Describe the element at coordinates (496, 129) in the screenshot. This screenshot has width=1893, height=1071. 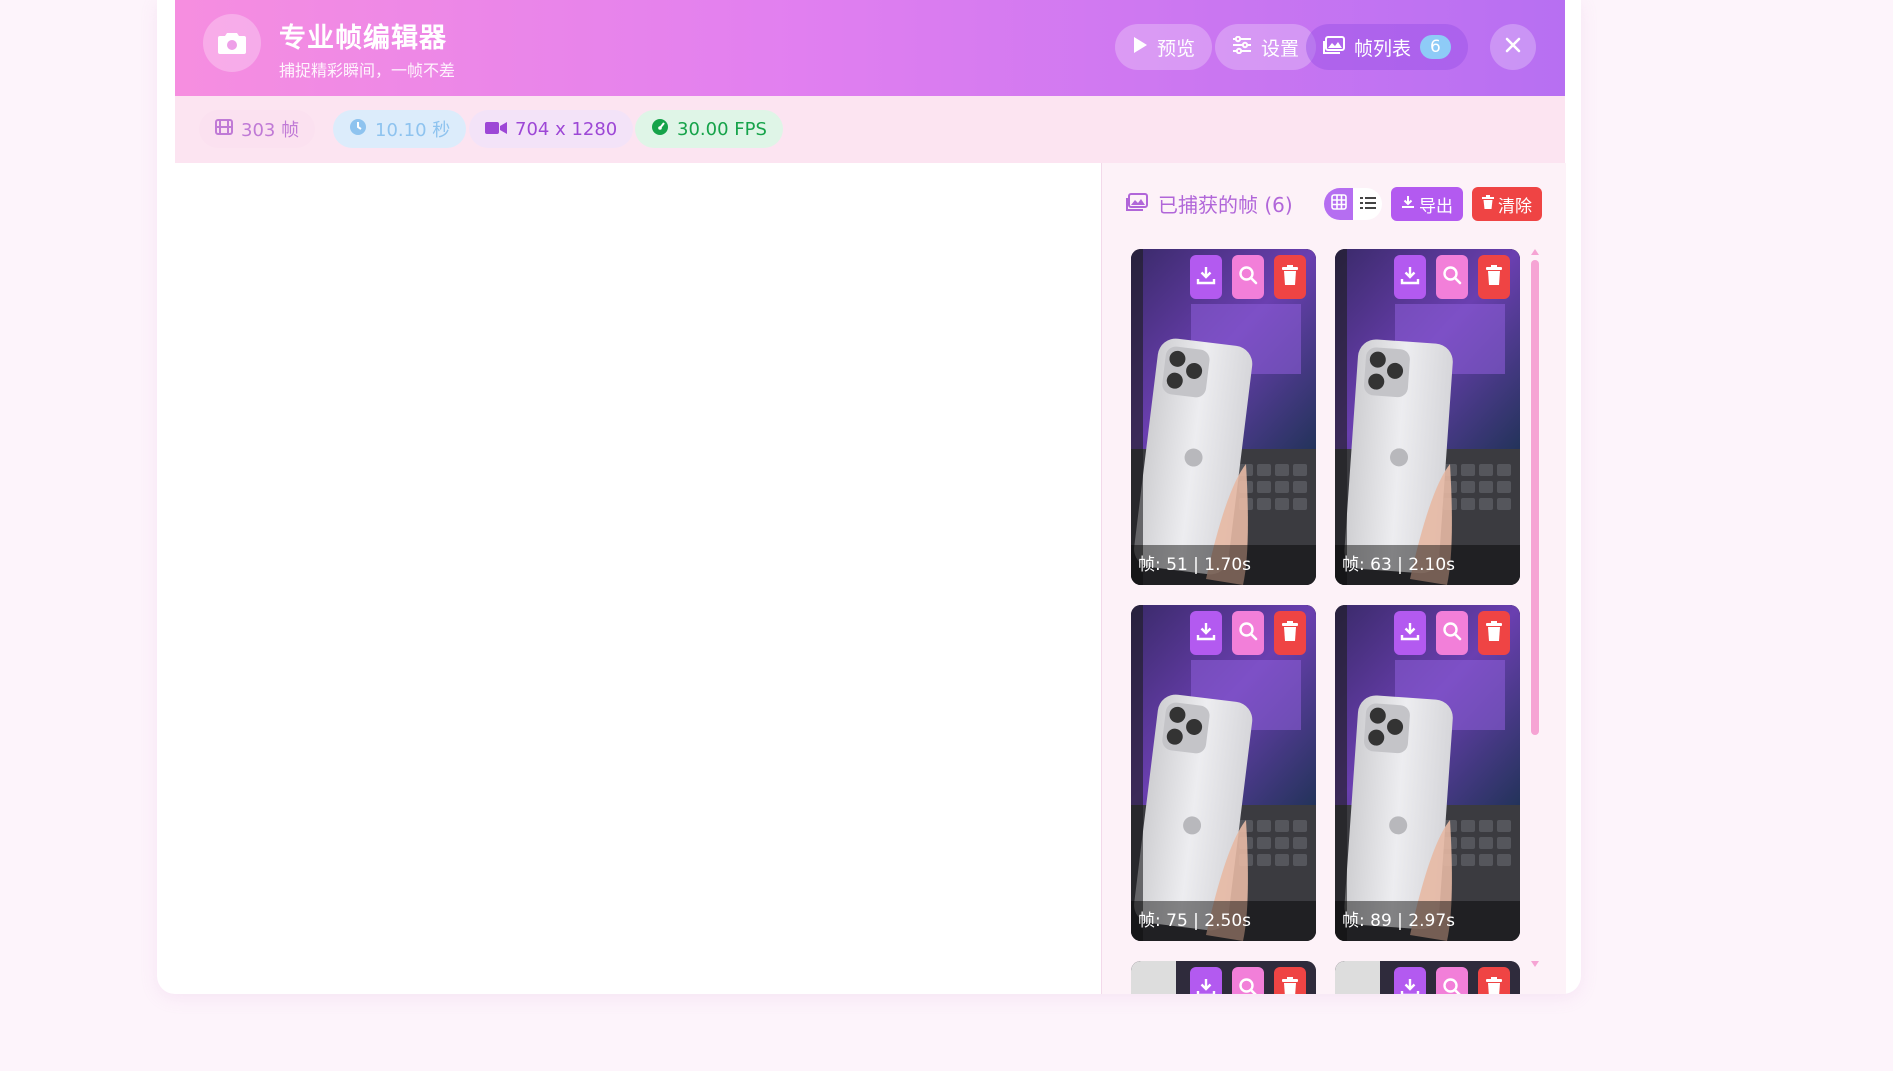
I see `video-icon` at that location.